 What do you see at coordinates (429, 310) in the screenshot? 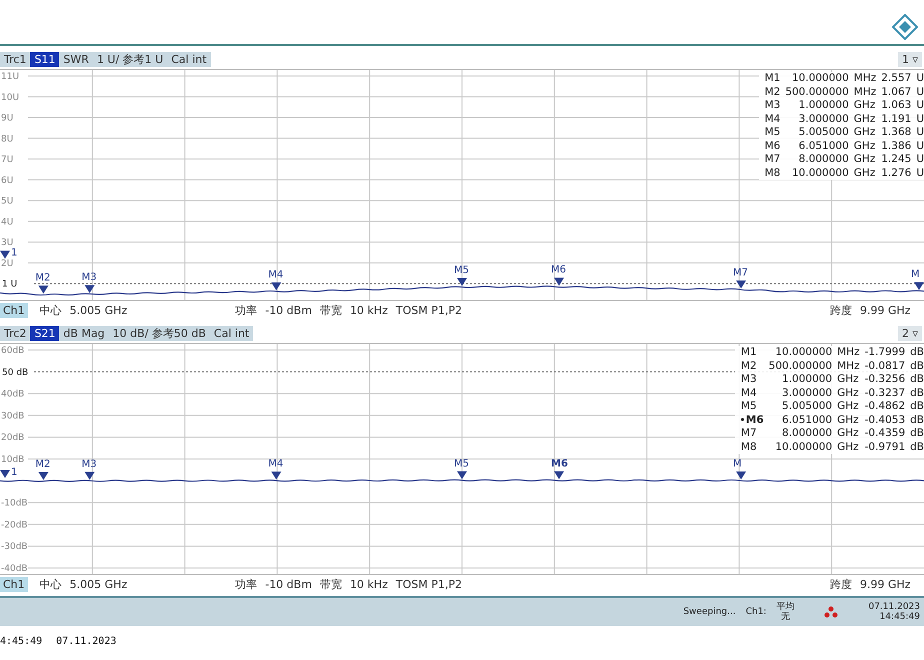
I see `calibration-label: TOSM P1,P2` at bounding box center [429, 310].